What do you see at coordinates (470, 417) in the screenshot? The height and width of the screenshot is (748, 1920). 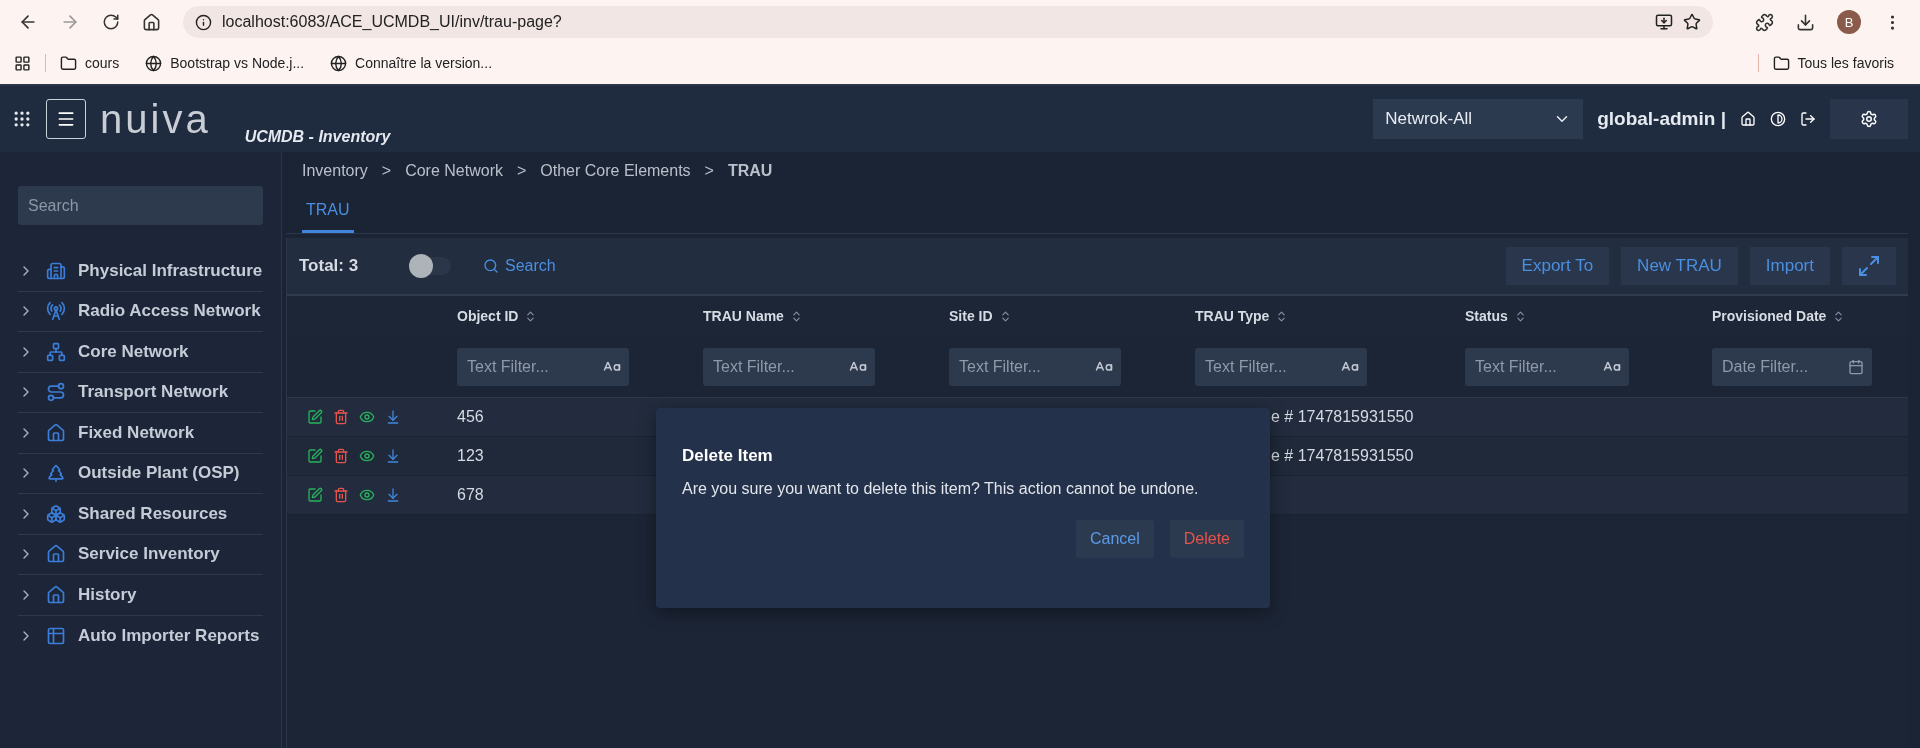 I see `table-cell: 456` at bounding box center [470, 417].